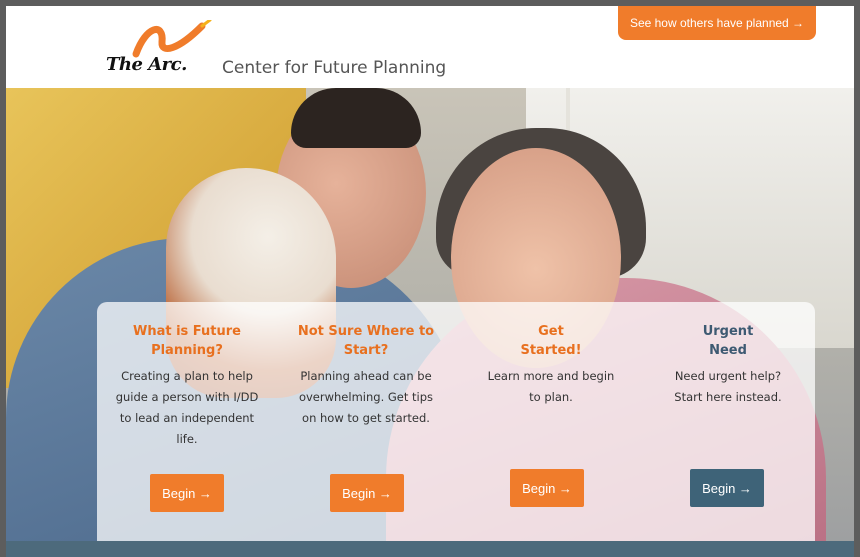  I want to click on bottom-bar, so click(430, 549).